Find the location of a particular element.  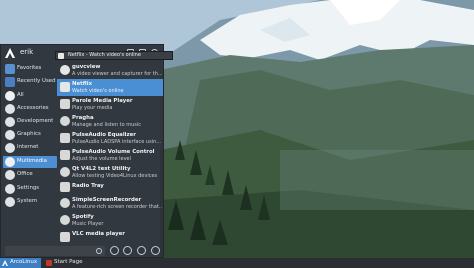

development-icon is located at coordinates (10, 122).